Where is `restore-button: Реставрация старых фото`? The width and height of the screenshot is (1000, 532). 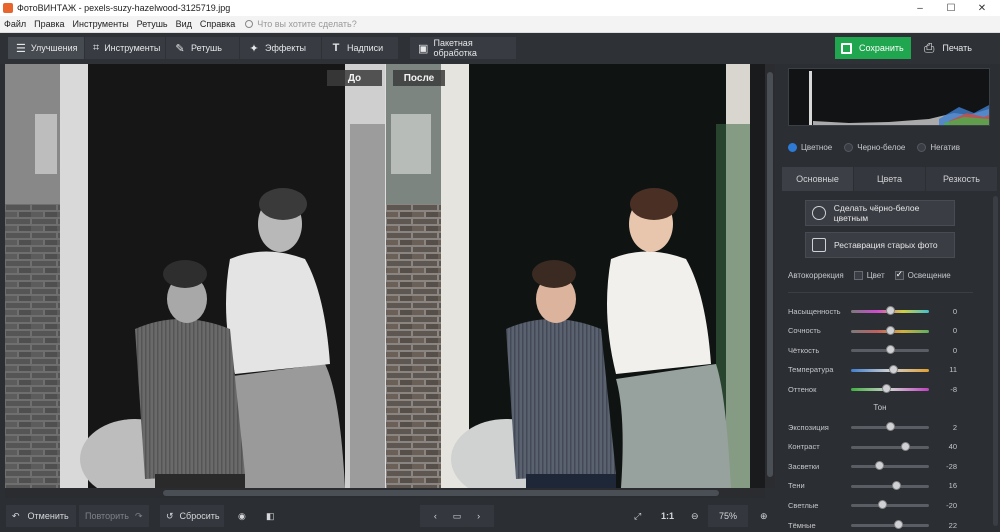 restore-button: Реставрация старых фото is located at coordinates (880, 245).